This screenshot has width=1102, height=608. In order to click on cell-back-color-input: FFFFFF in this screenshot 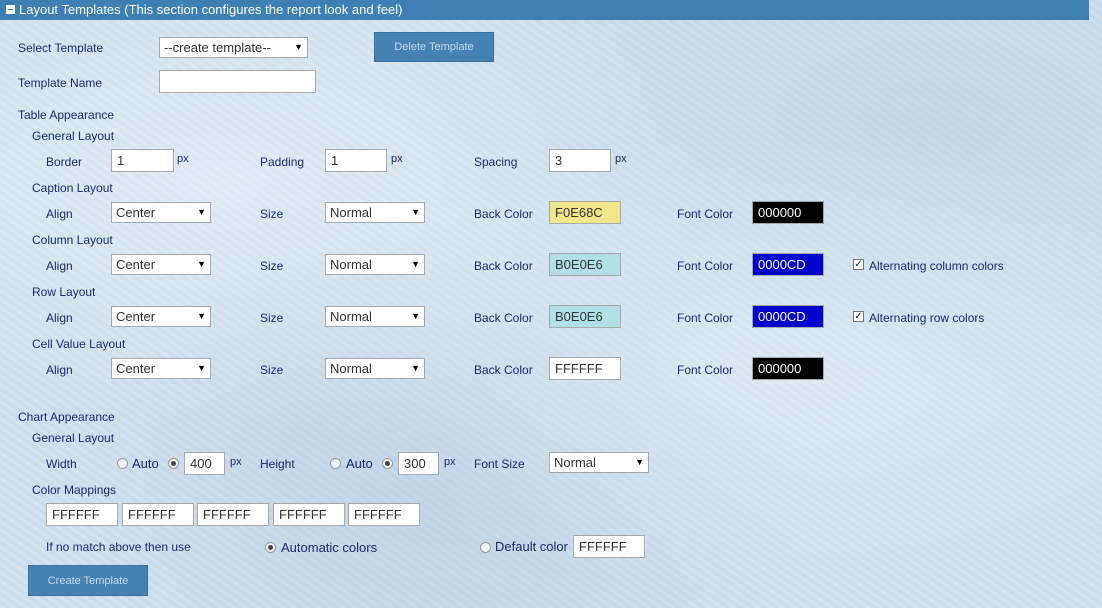, I will do `click(585, 368)`.